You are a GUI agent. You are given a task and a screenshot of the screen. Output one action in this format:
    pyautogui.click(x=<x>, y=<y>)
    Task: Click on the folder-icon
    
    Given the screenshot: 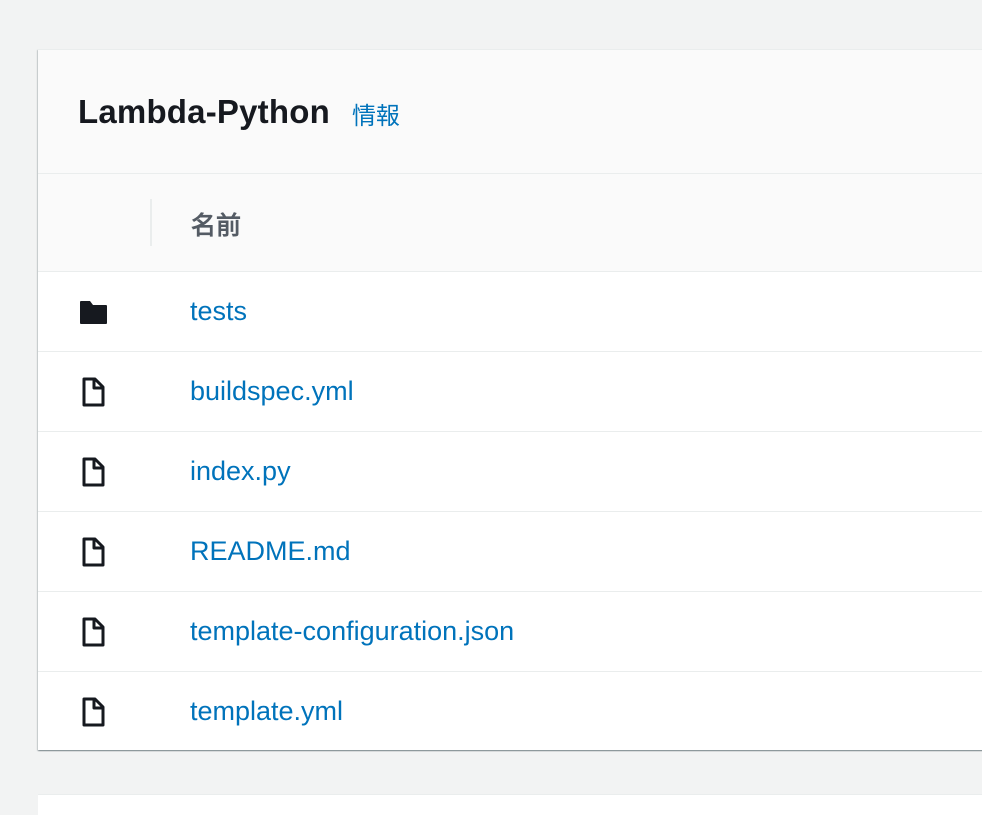 What is the action you would take?
    pyautogui.click(x=93, y=312)
    